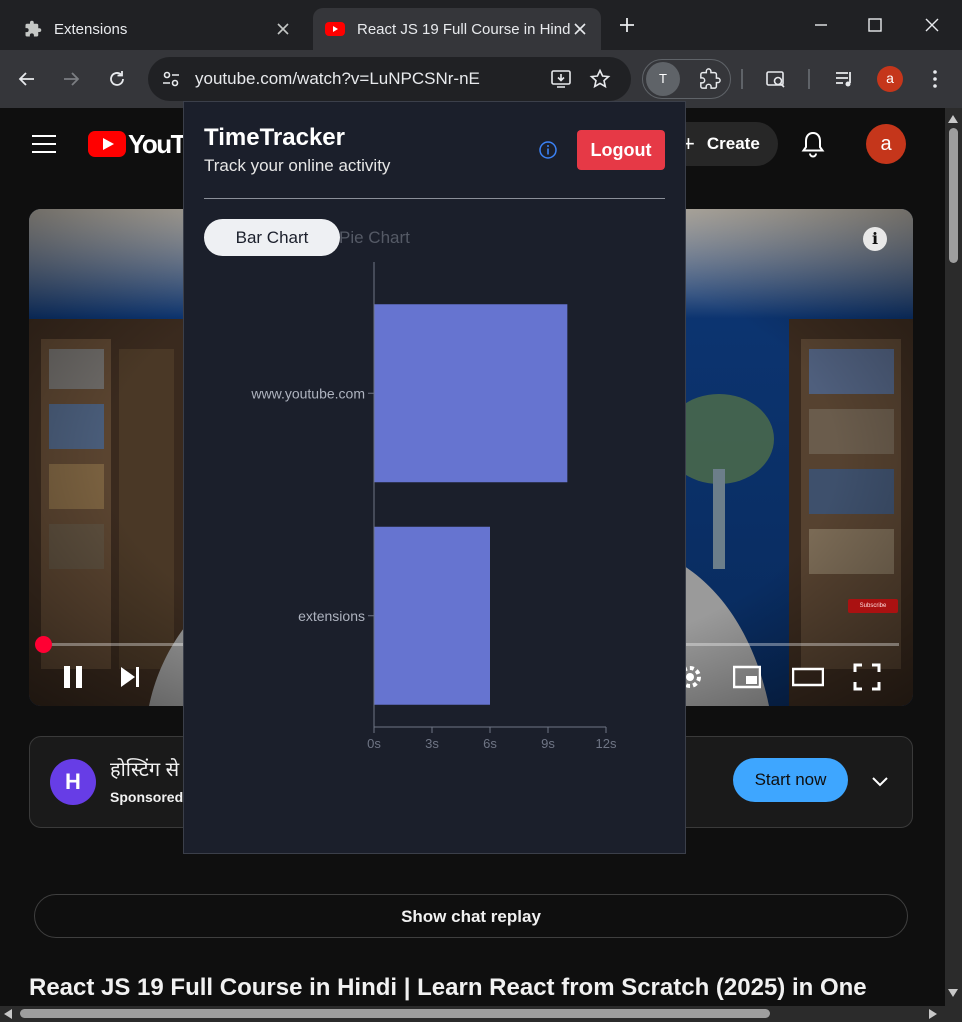 This screenshot has width=962, height=1022. Describe the element at coordinates (953, 119) in the screenshot. I see `scroll-up-arrow-icon` at that location.